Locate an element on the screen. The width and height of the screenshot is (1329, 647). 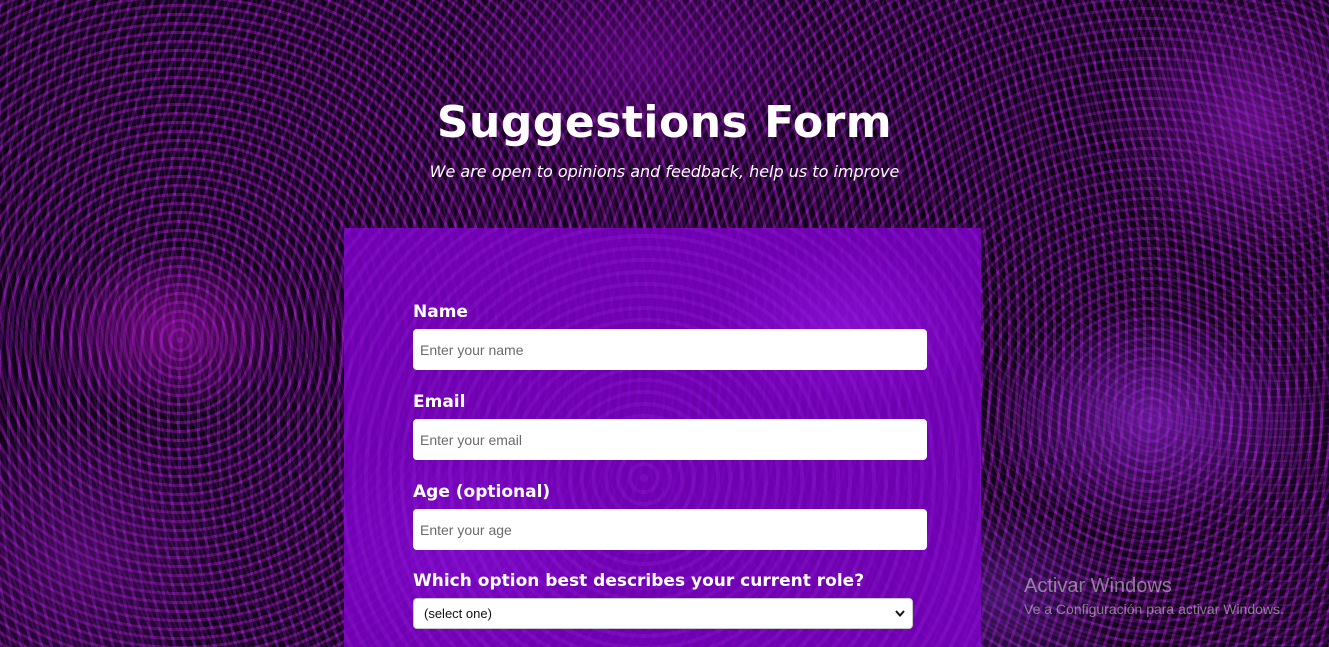
email-field-group: Email is located at coordinates (670, 425).